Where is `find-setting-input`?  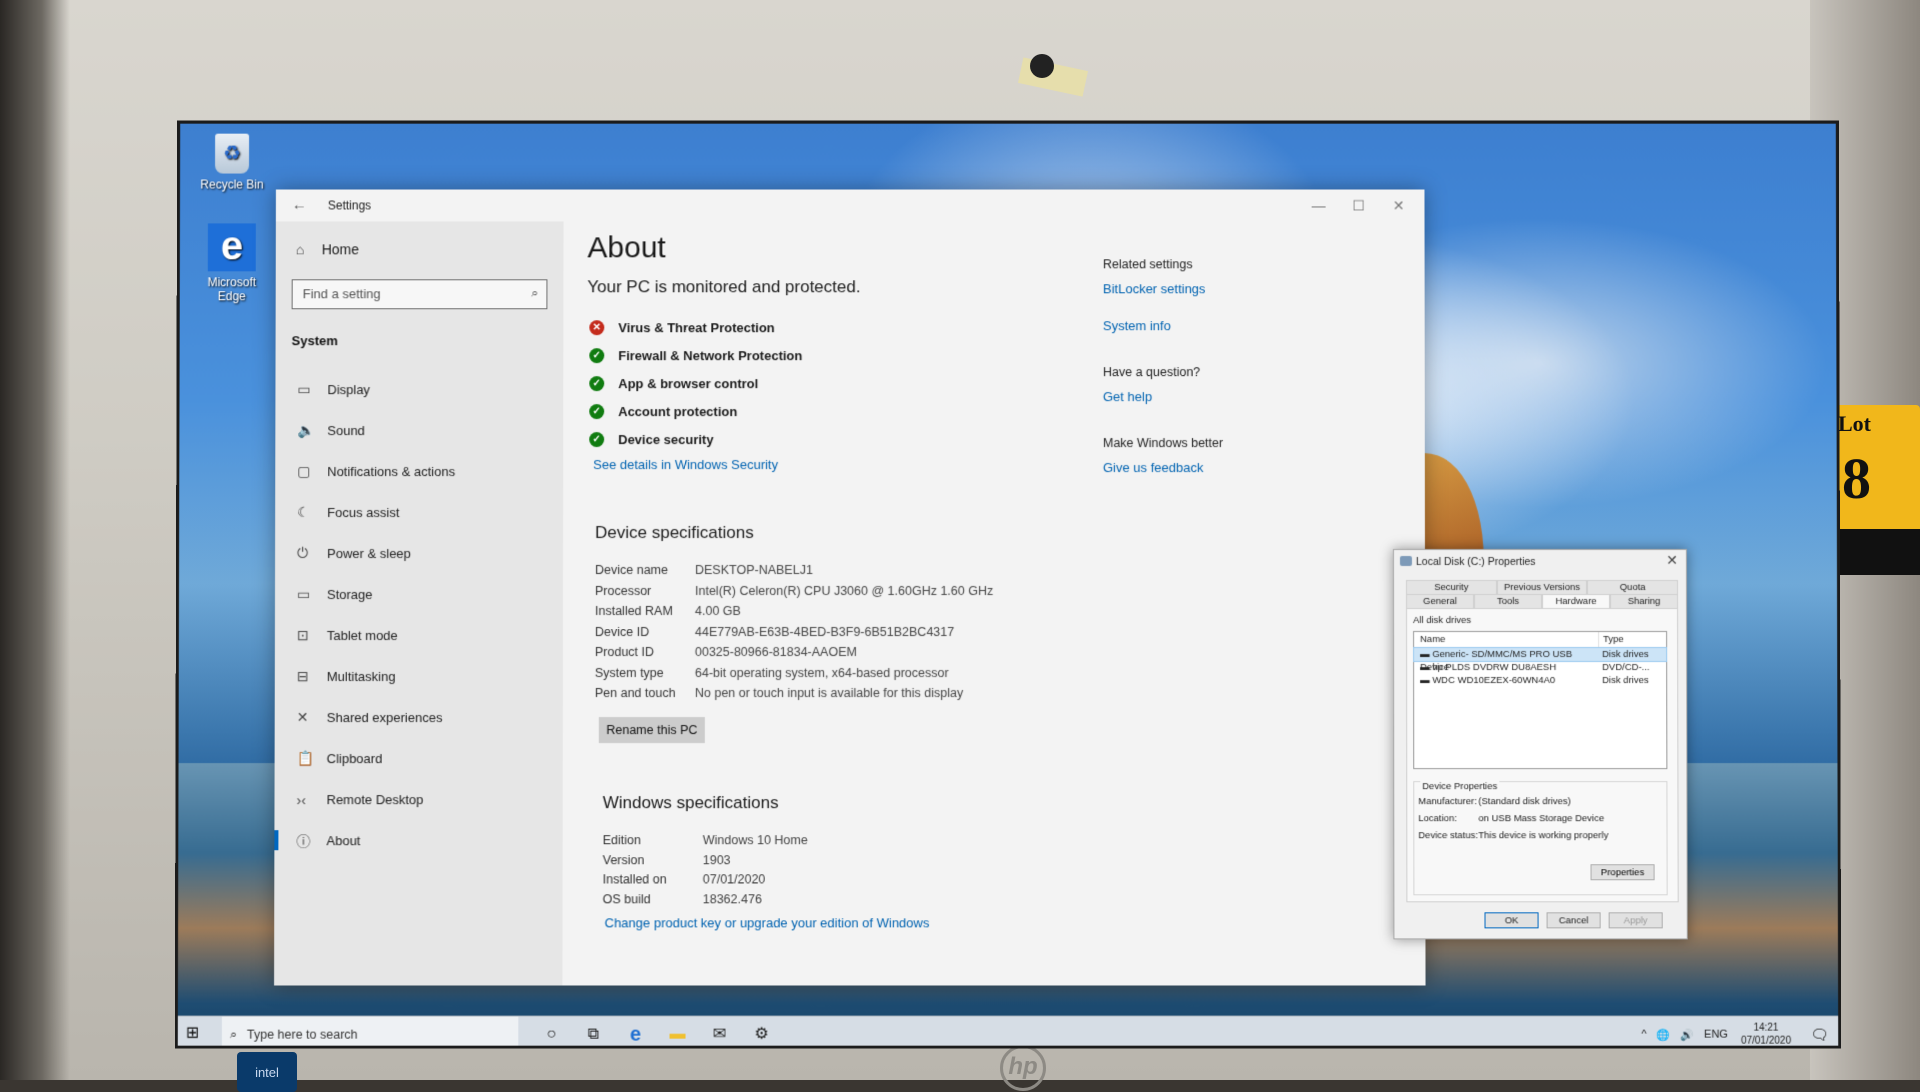 find-setting-input is located at coordinates (402, 293).